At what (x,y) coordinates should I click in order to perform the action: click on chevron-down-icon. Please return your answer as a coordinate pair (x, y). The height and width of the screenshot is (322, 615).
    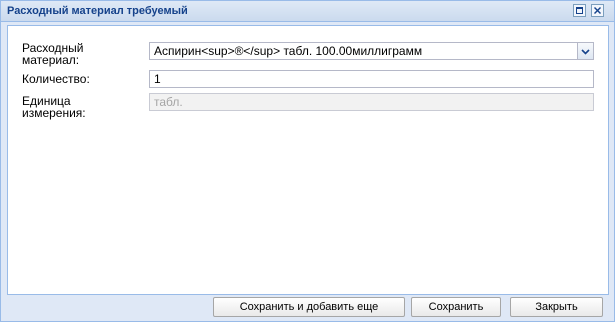
    Looking at the image, I should click on (585, 51).